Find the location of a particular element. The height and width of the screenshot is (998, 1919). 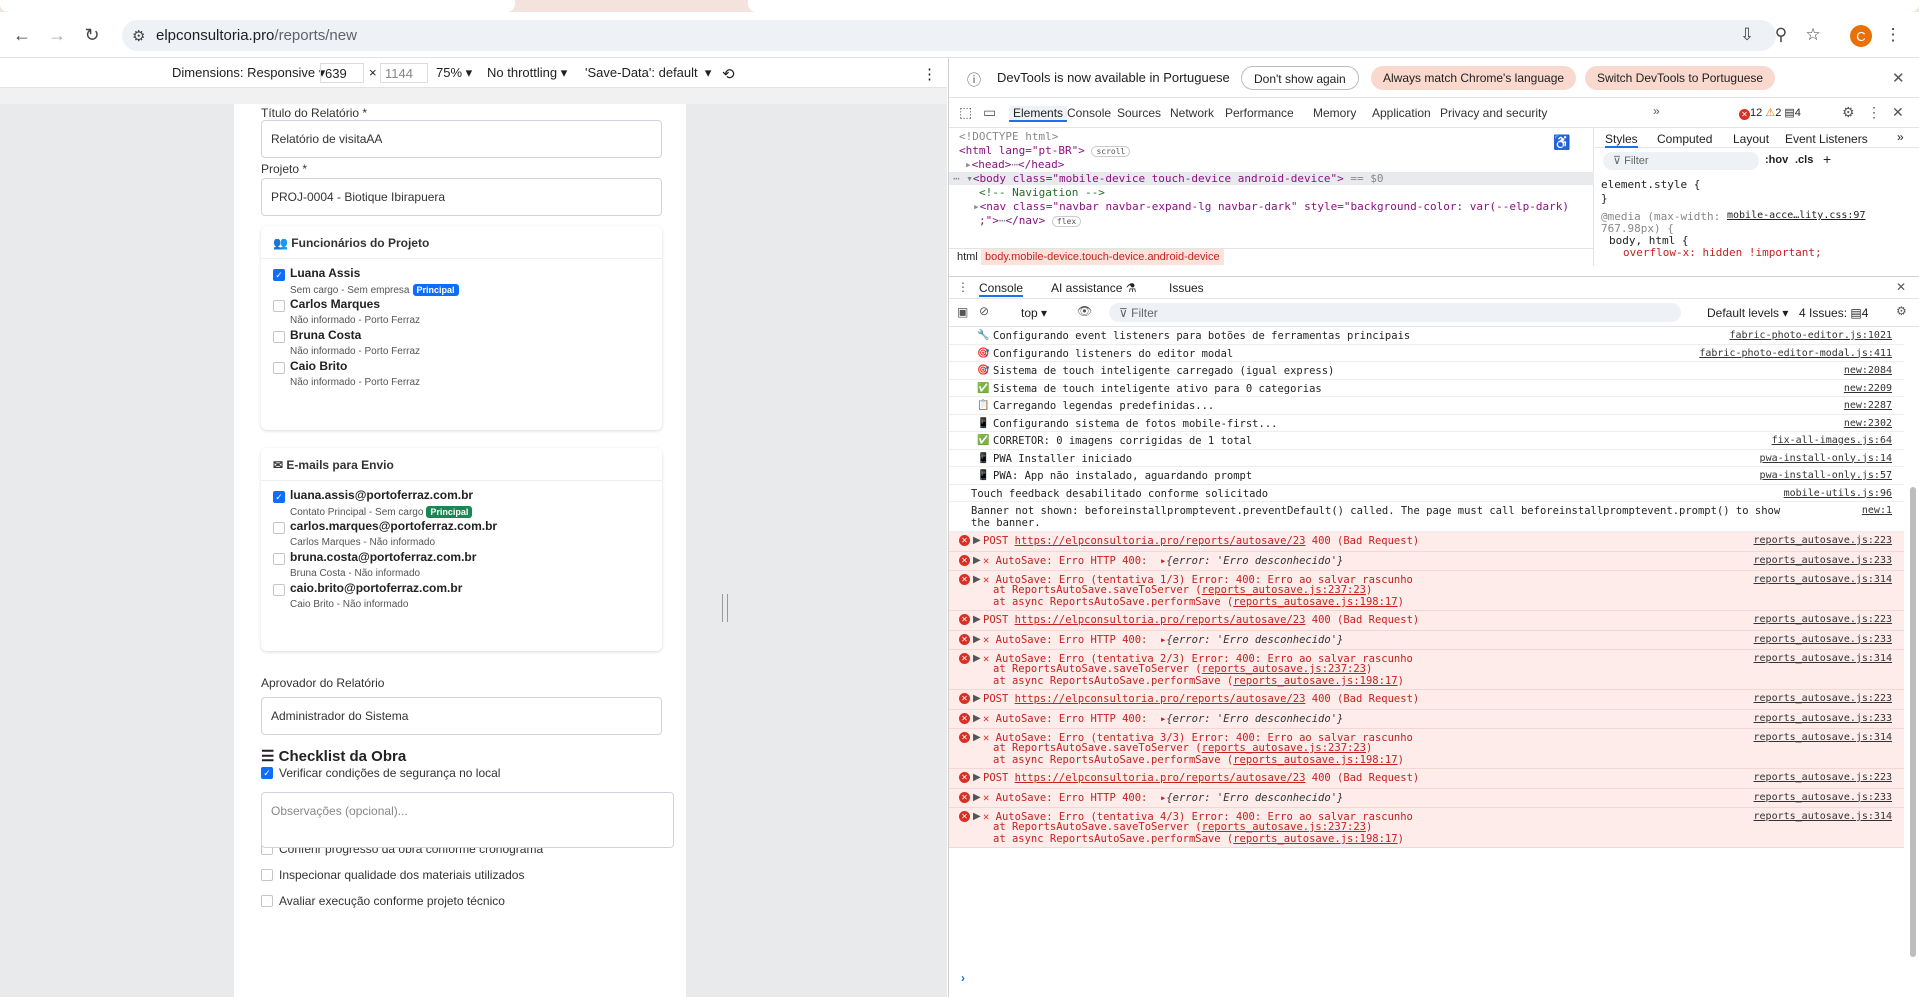

devtools-tab-application: Application is located at coordinates (1401, 113).